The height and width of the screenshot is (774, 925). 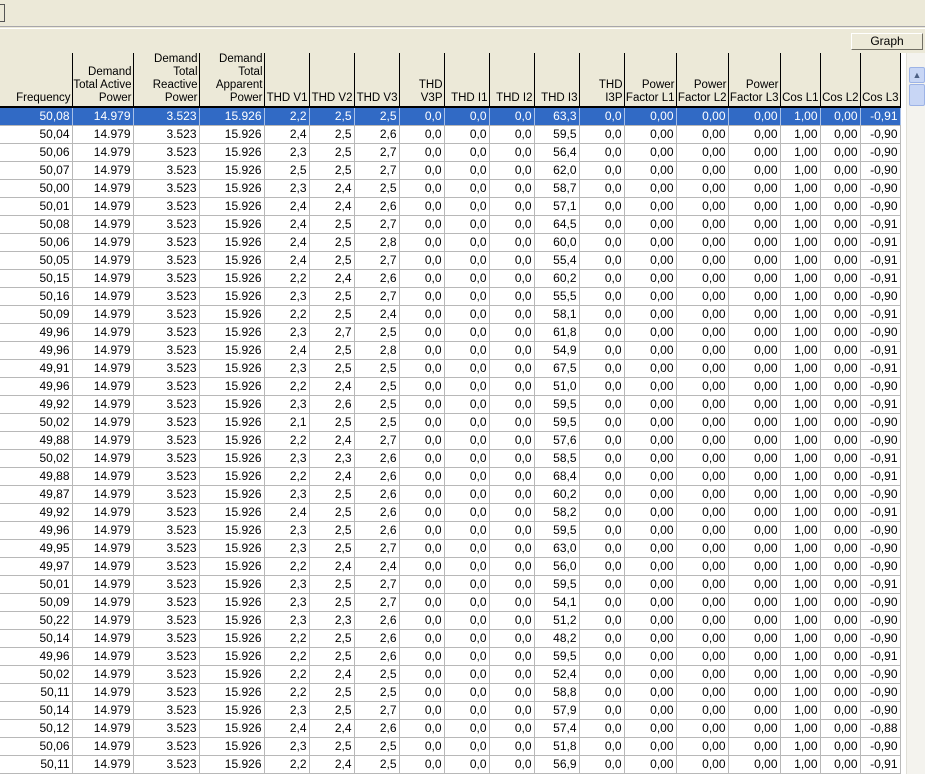 I want to click on table-cell: 56,4, so click(x=557, y=152).